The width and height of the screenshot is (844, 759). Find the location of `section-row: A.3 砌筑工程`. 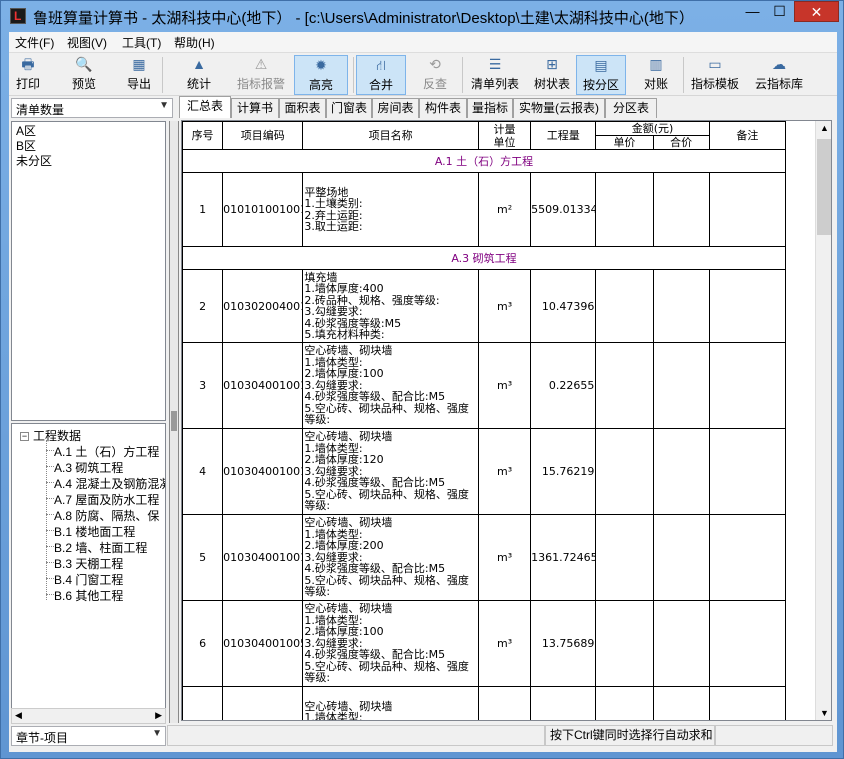

section-row: A.3 砌筑工程 is located at coordinates (484, 258).